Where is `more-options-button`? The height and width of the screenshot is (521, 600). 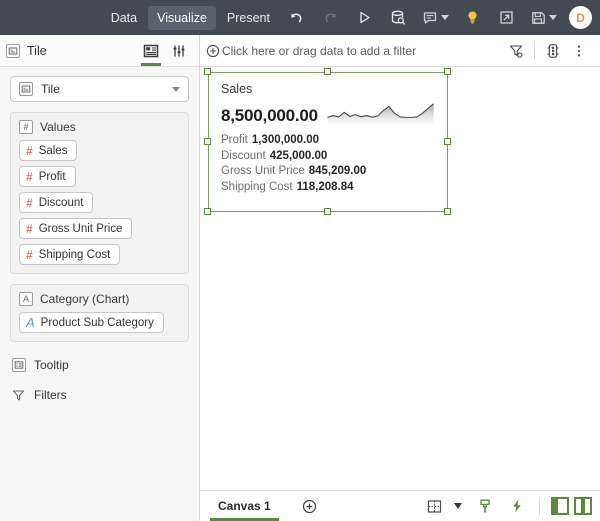 more-options-button is located at coordinates (579, 51).